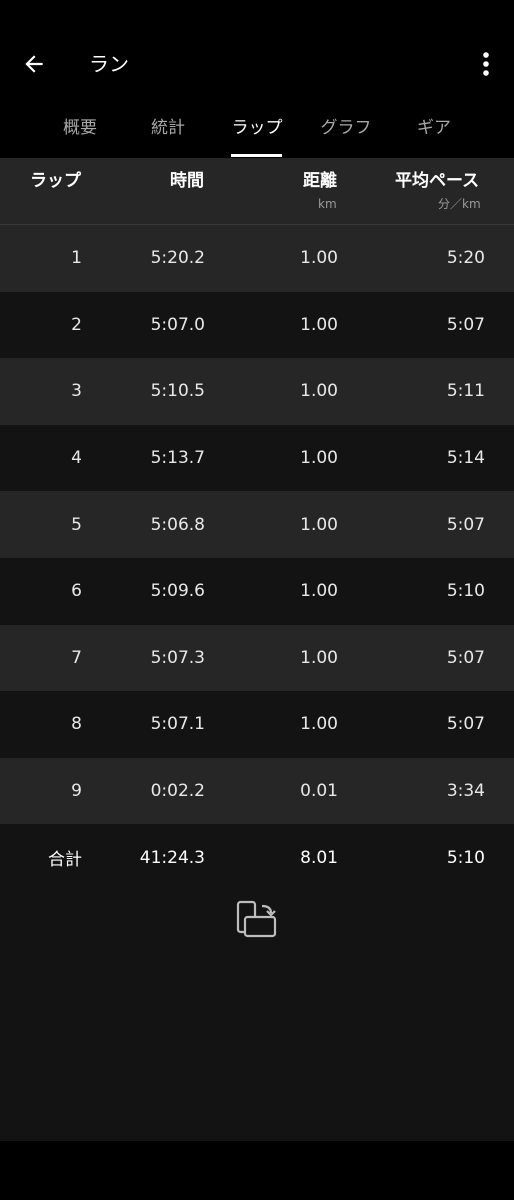 This screenshot has height=1200, width=514. I want to click on tab-bar: 概要 統計 ラップ グラフ ギア, so click(257, 129).